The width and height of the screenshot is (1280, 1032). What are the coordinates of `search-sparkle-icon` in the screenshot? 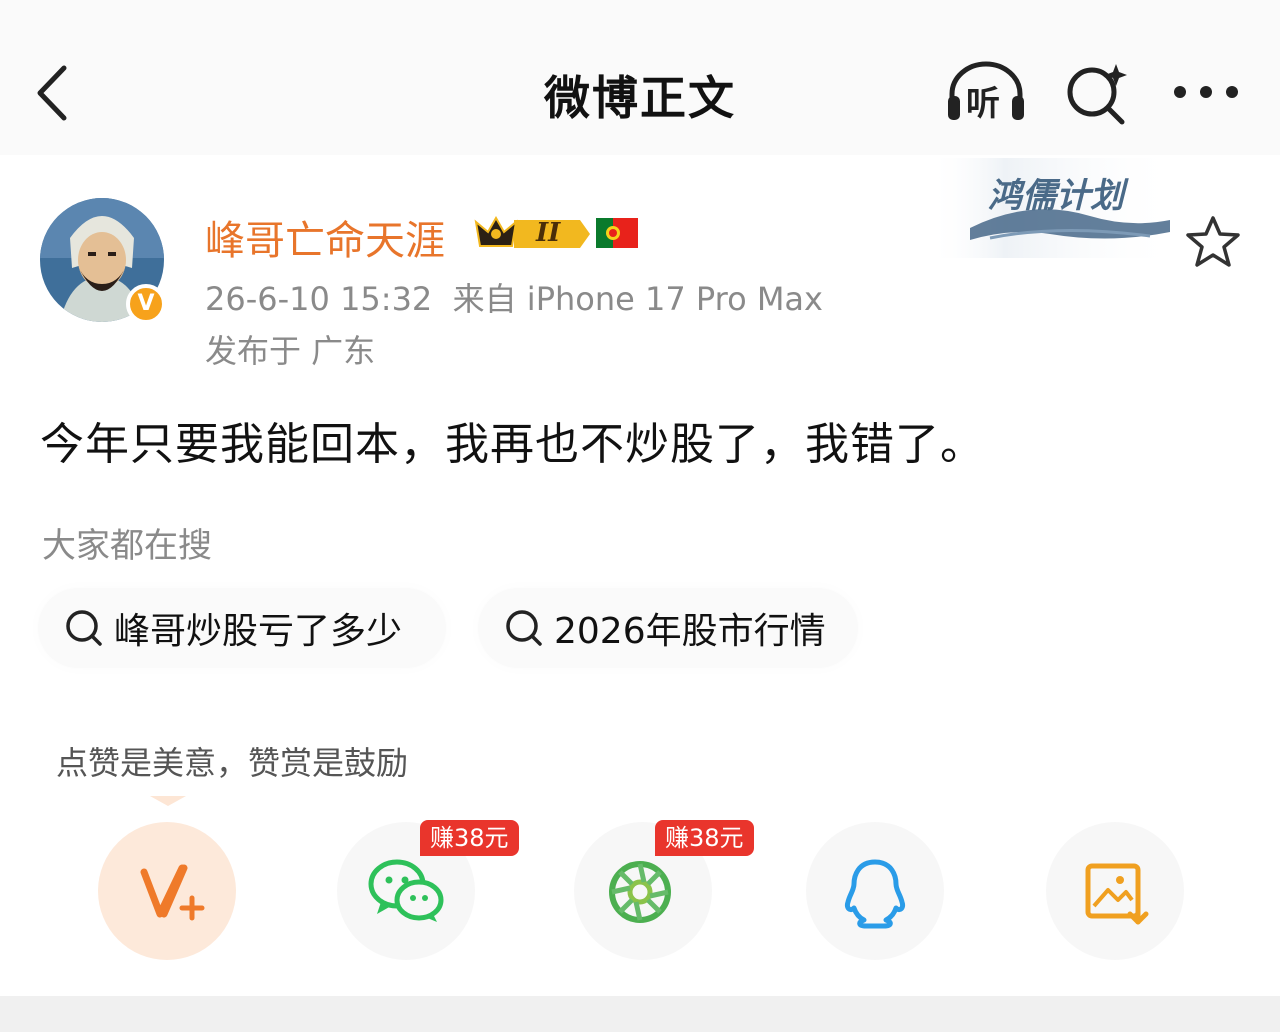 It's located at (1097, 94).